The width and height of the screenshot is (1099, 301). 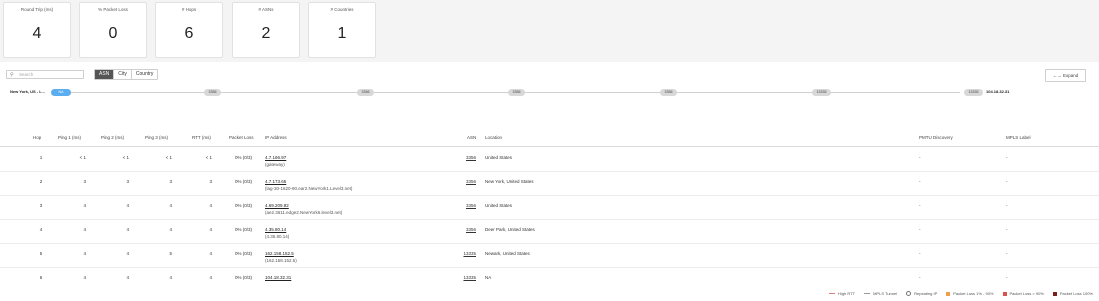 I want to click on hostname: (4.35.80.14), so click(x=277, y=236).